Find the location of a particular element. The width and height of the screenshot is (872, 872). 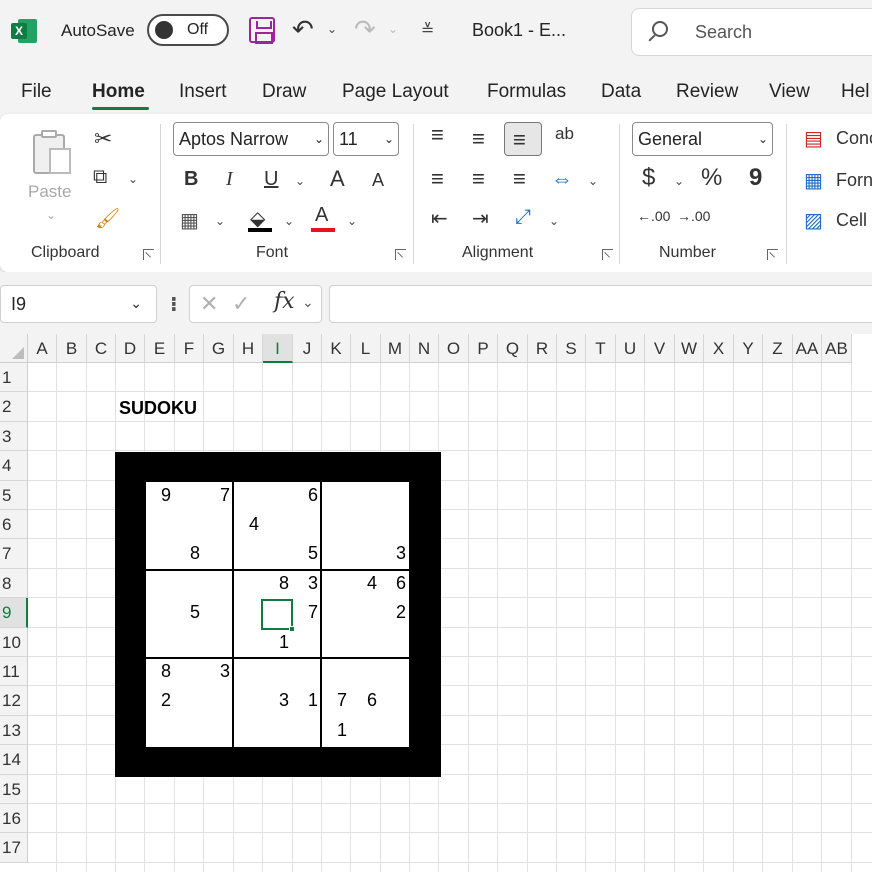

borders-icon: ▦ is located at coordinates (189, 220).